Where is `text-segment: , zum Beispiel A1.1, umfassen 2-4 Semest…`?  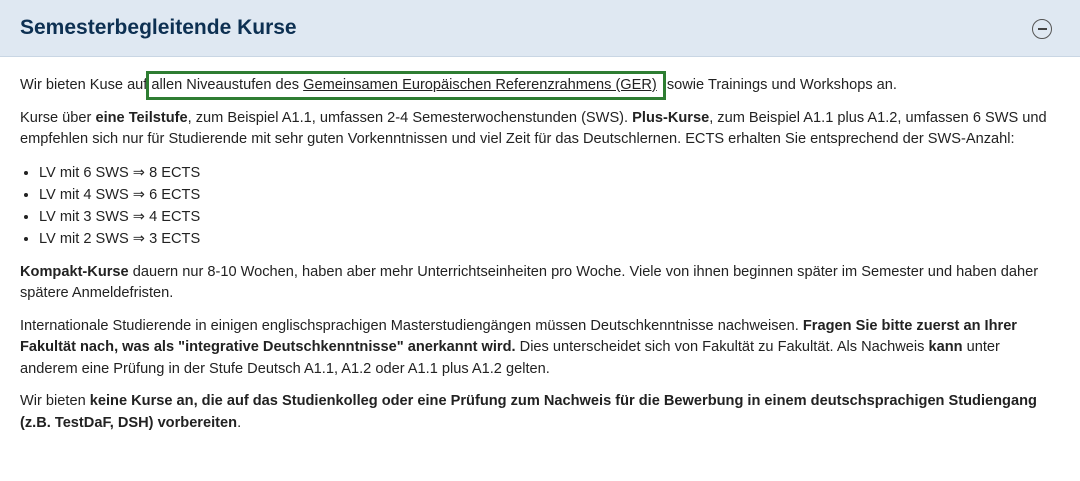
text-segment: , zum Beispiel A1.1, umfassen 2-4 Semest… is located at coordinates (410, 117).